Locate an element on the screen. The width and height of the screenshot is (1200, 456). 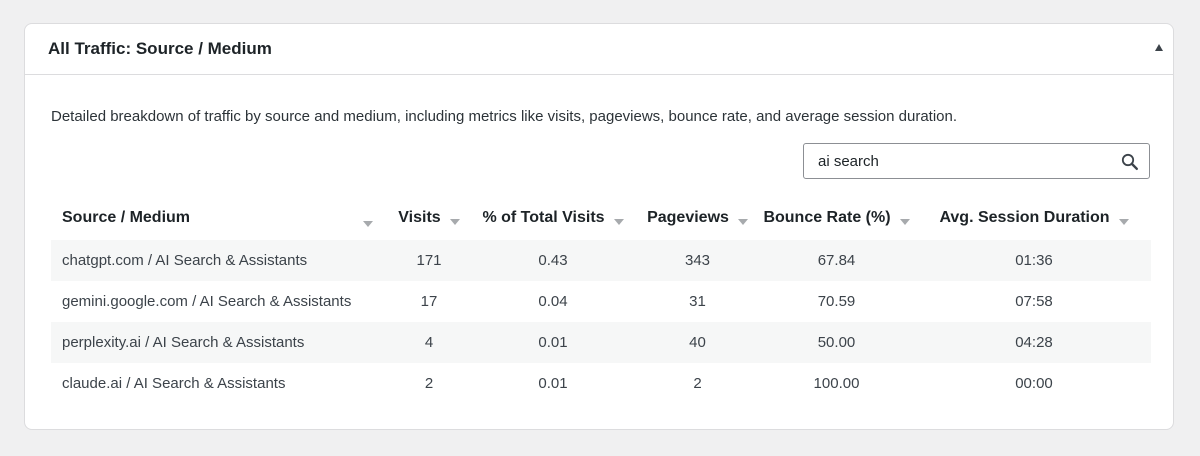
cell-visits: 17 is located at coordinates (429, 301).